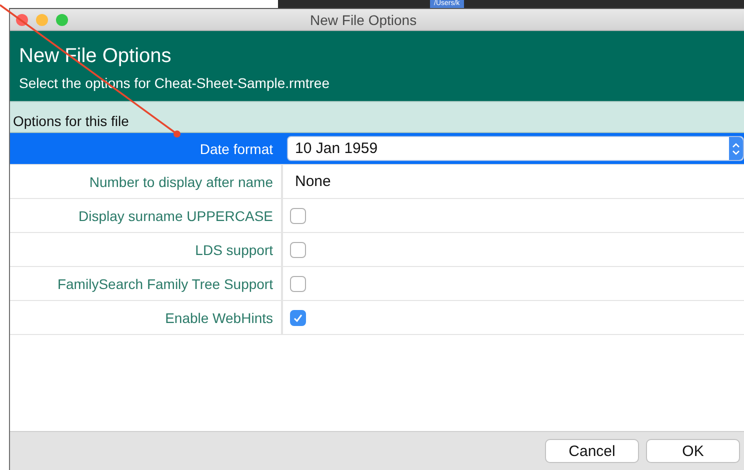 The width and height of the screenshot is (744, 470). What do you see at coordinates (71, 121) in the screenshot?
I see `section-title: Options for this file` at bounding box center [71, 121].